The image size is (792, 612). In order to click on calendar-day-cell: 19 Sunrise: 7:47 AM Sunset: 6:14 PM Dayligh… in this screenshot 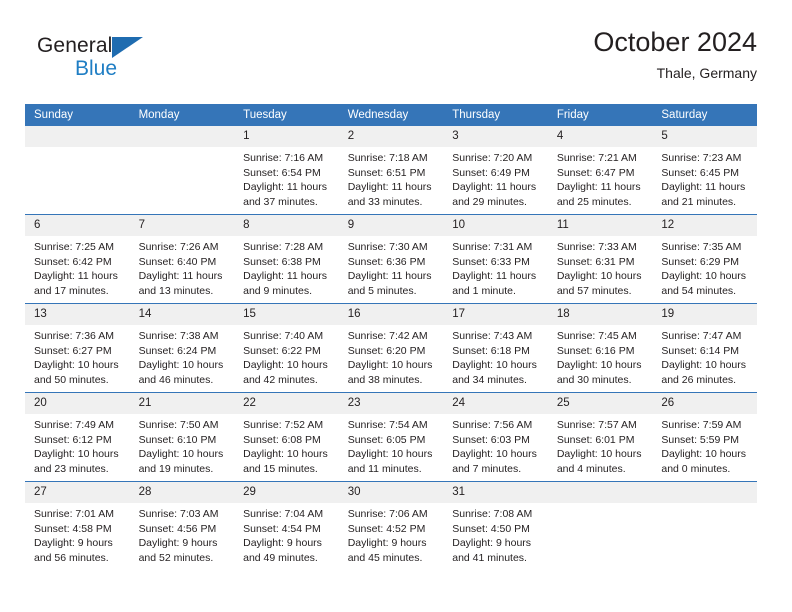, I will do `click(704, 348)`.